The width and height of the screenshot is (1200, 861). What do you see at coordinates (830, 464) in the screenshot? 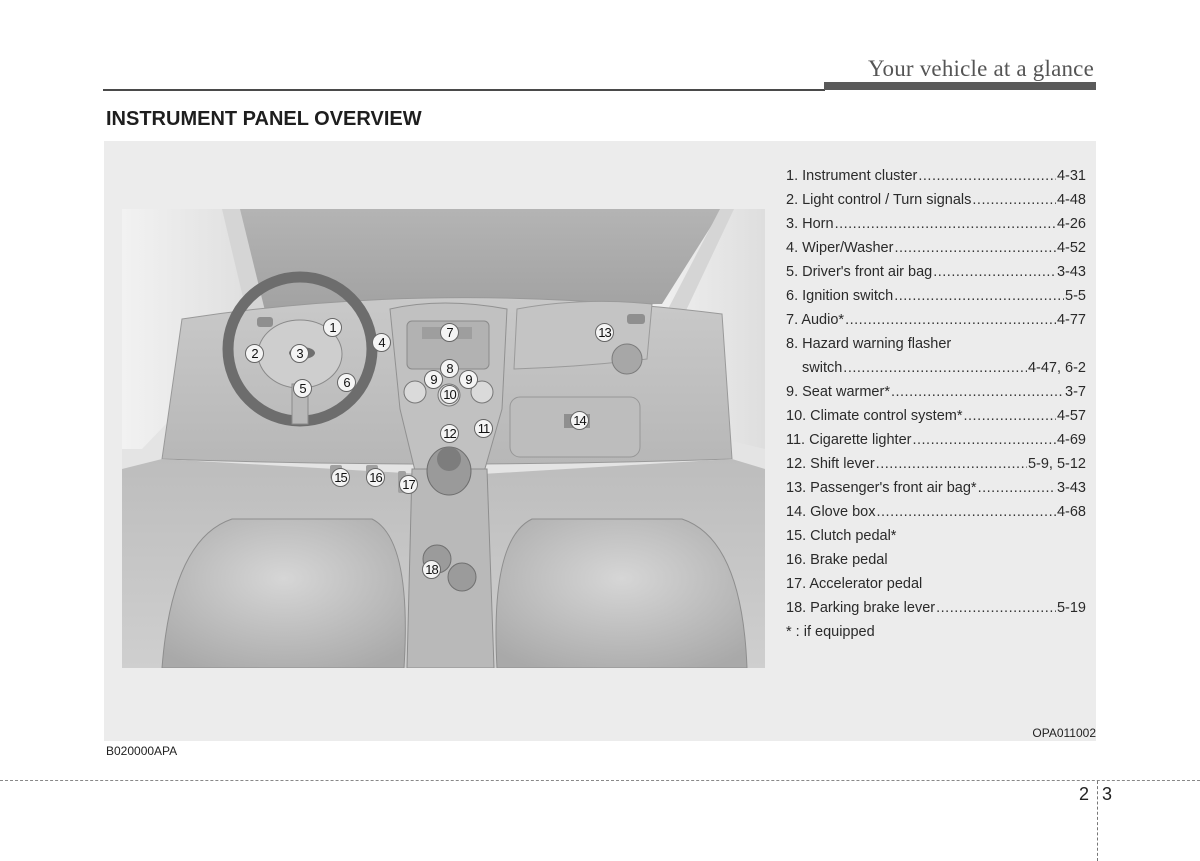
I see `legend-label: 12. Shift lever` at bounding box center [830, 464].